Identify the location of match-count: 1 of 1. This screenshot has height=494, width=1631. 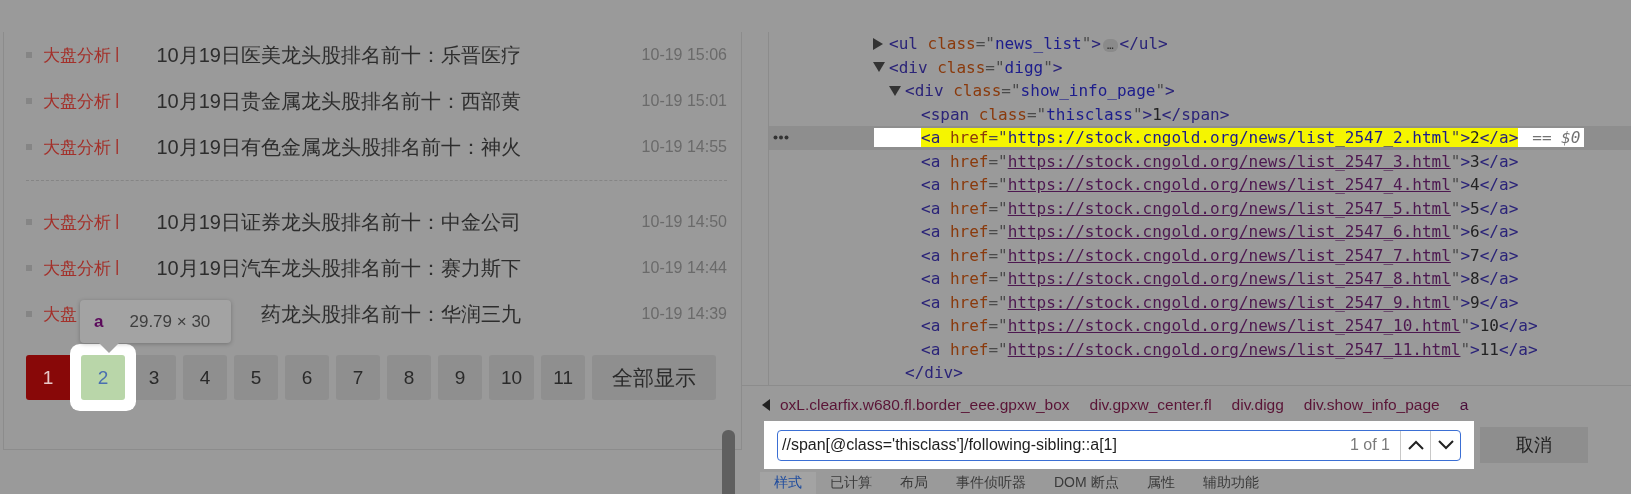
(1370, 445).